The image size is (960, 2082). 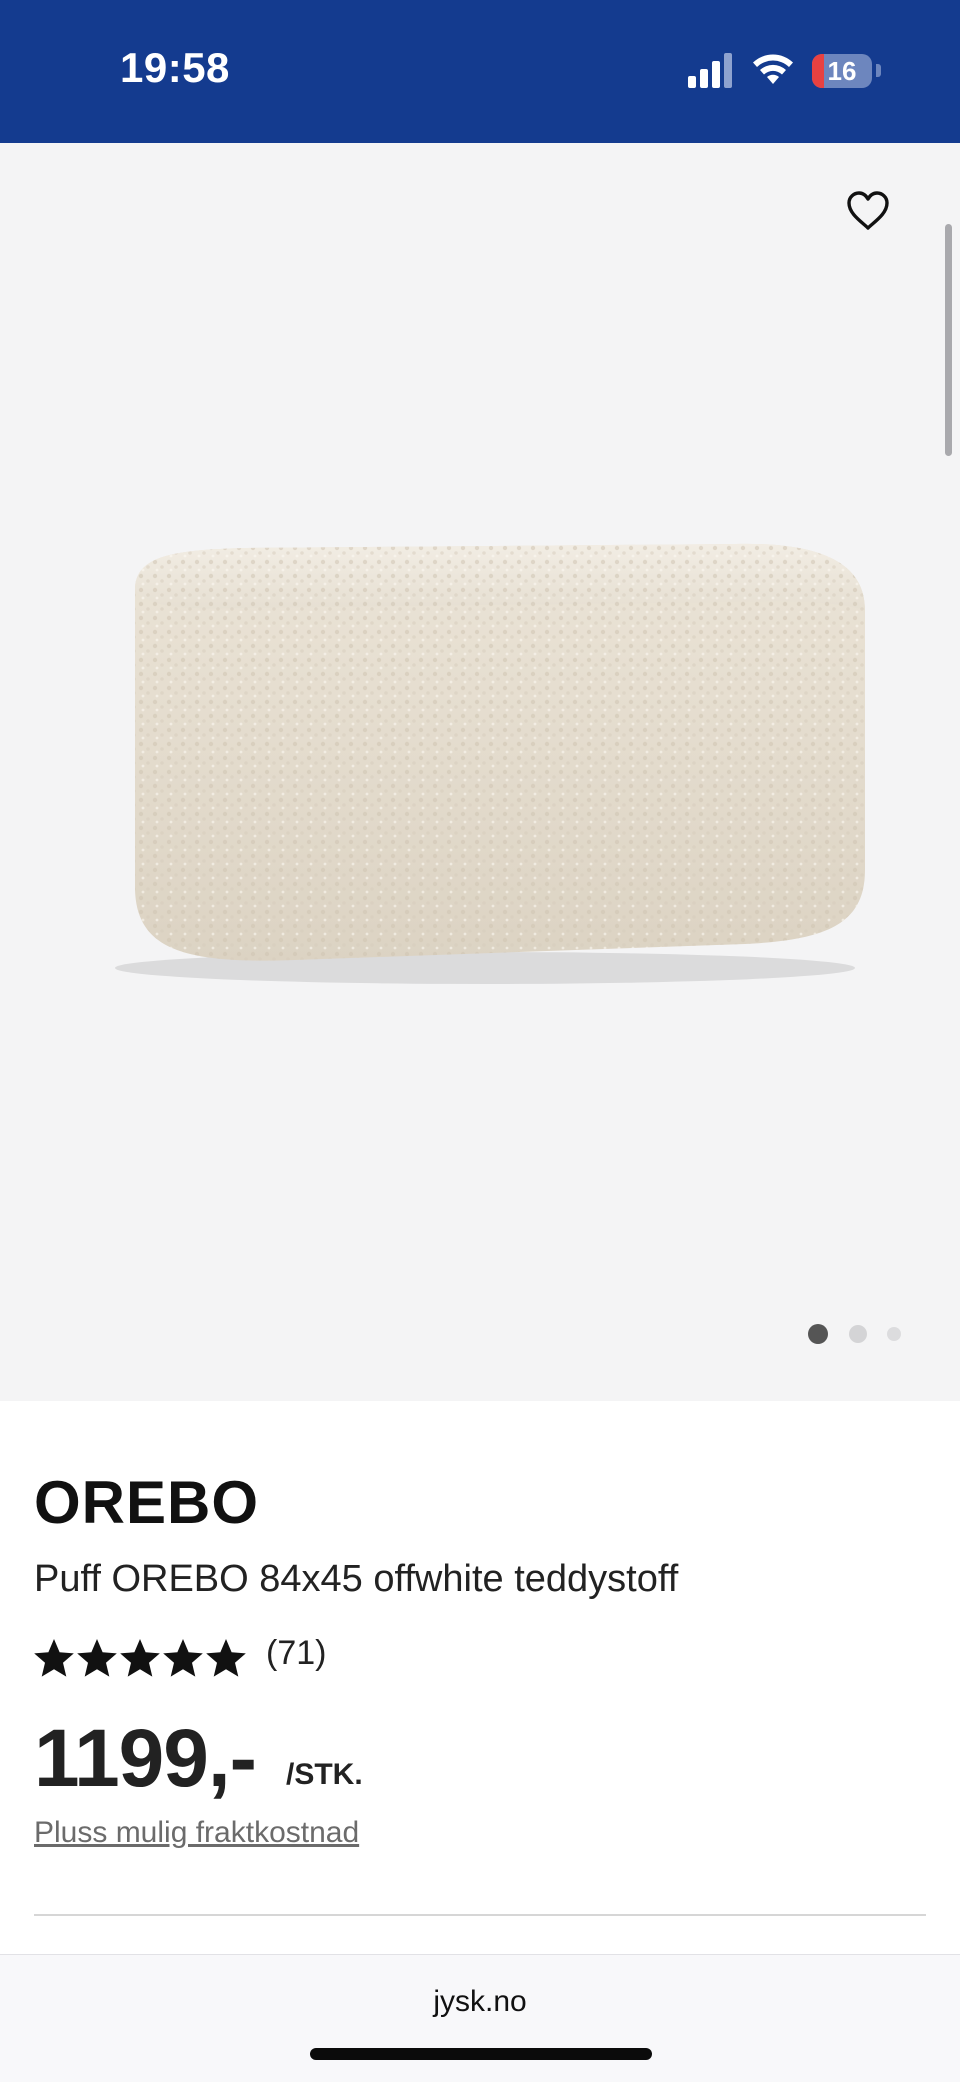 What do you see at coordinates (147, 1502) in the screenshot?
I see `product-brand: OREBO` at bounding box center [147, 1502].